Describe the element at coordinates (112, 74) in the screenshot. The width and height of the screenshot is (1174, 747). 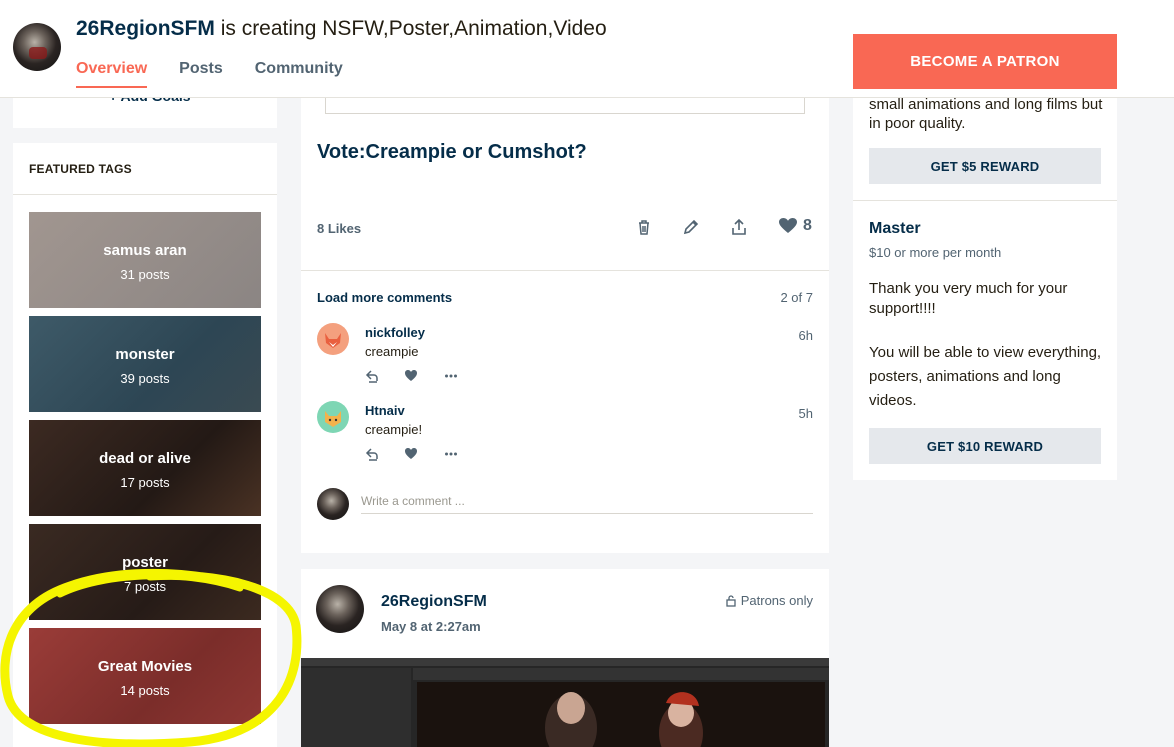
I see `tab-overview: Overview` at that location.